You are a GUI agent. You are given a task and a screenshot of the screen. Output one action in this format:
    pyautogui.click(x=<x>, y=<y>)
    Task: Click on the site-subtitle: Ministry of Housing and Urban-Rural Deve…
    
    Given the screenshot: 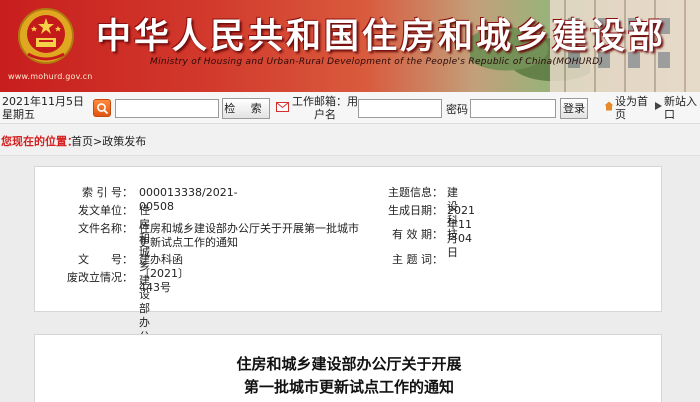 What is the action you would take?
    pyautogui.click(x=377, y=62)
    